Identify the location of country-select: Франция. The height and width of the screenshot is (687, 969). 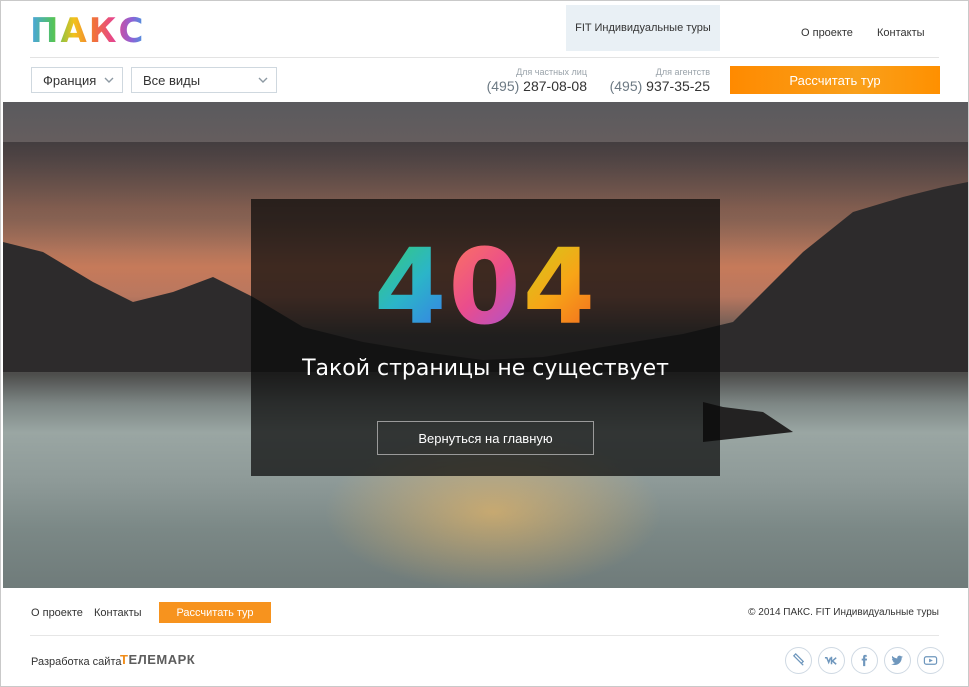
(77, 80).